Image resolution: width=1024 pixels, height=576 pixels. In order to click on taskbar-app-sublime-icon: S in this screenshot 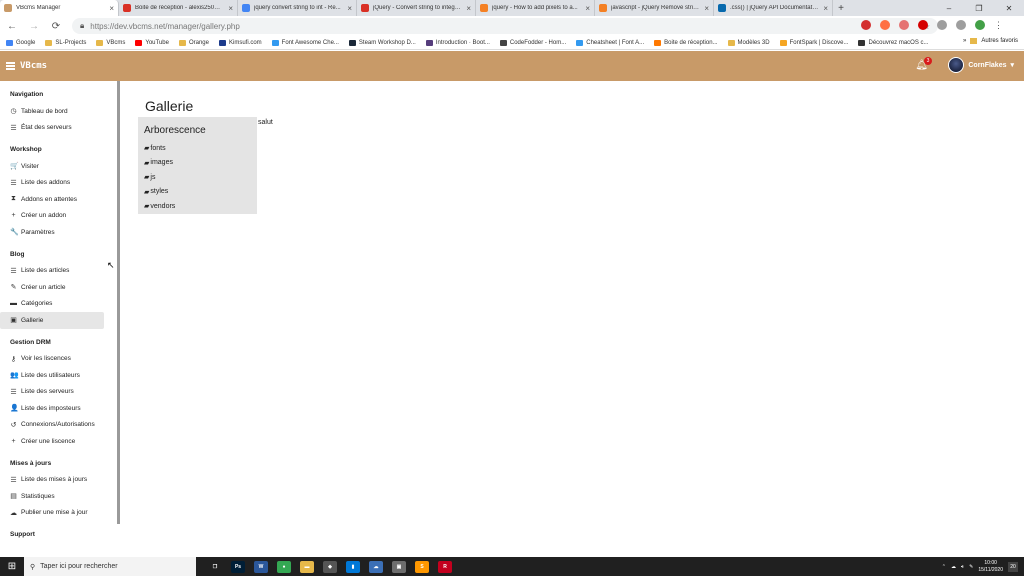, I will do `click(422, 566)`.